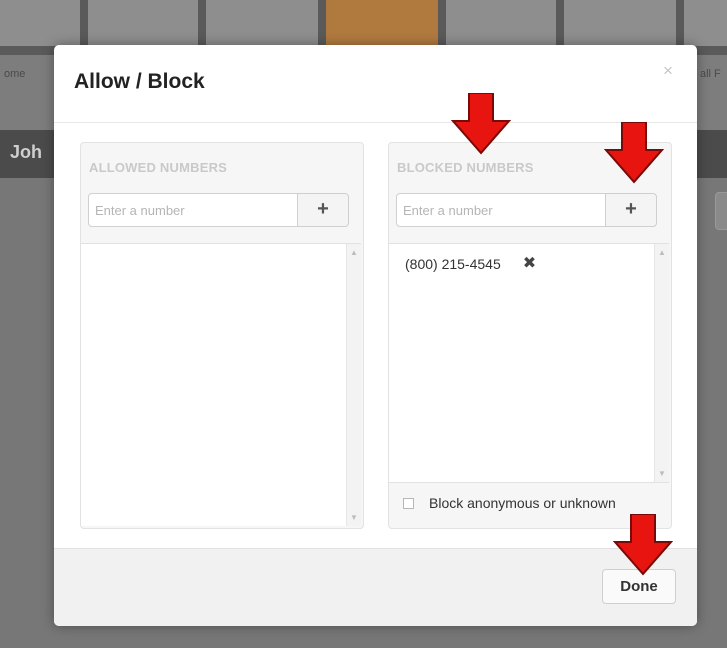 This screenshot has height=648, width=727. I want to click on nav-tile-history, so click(501, 23).